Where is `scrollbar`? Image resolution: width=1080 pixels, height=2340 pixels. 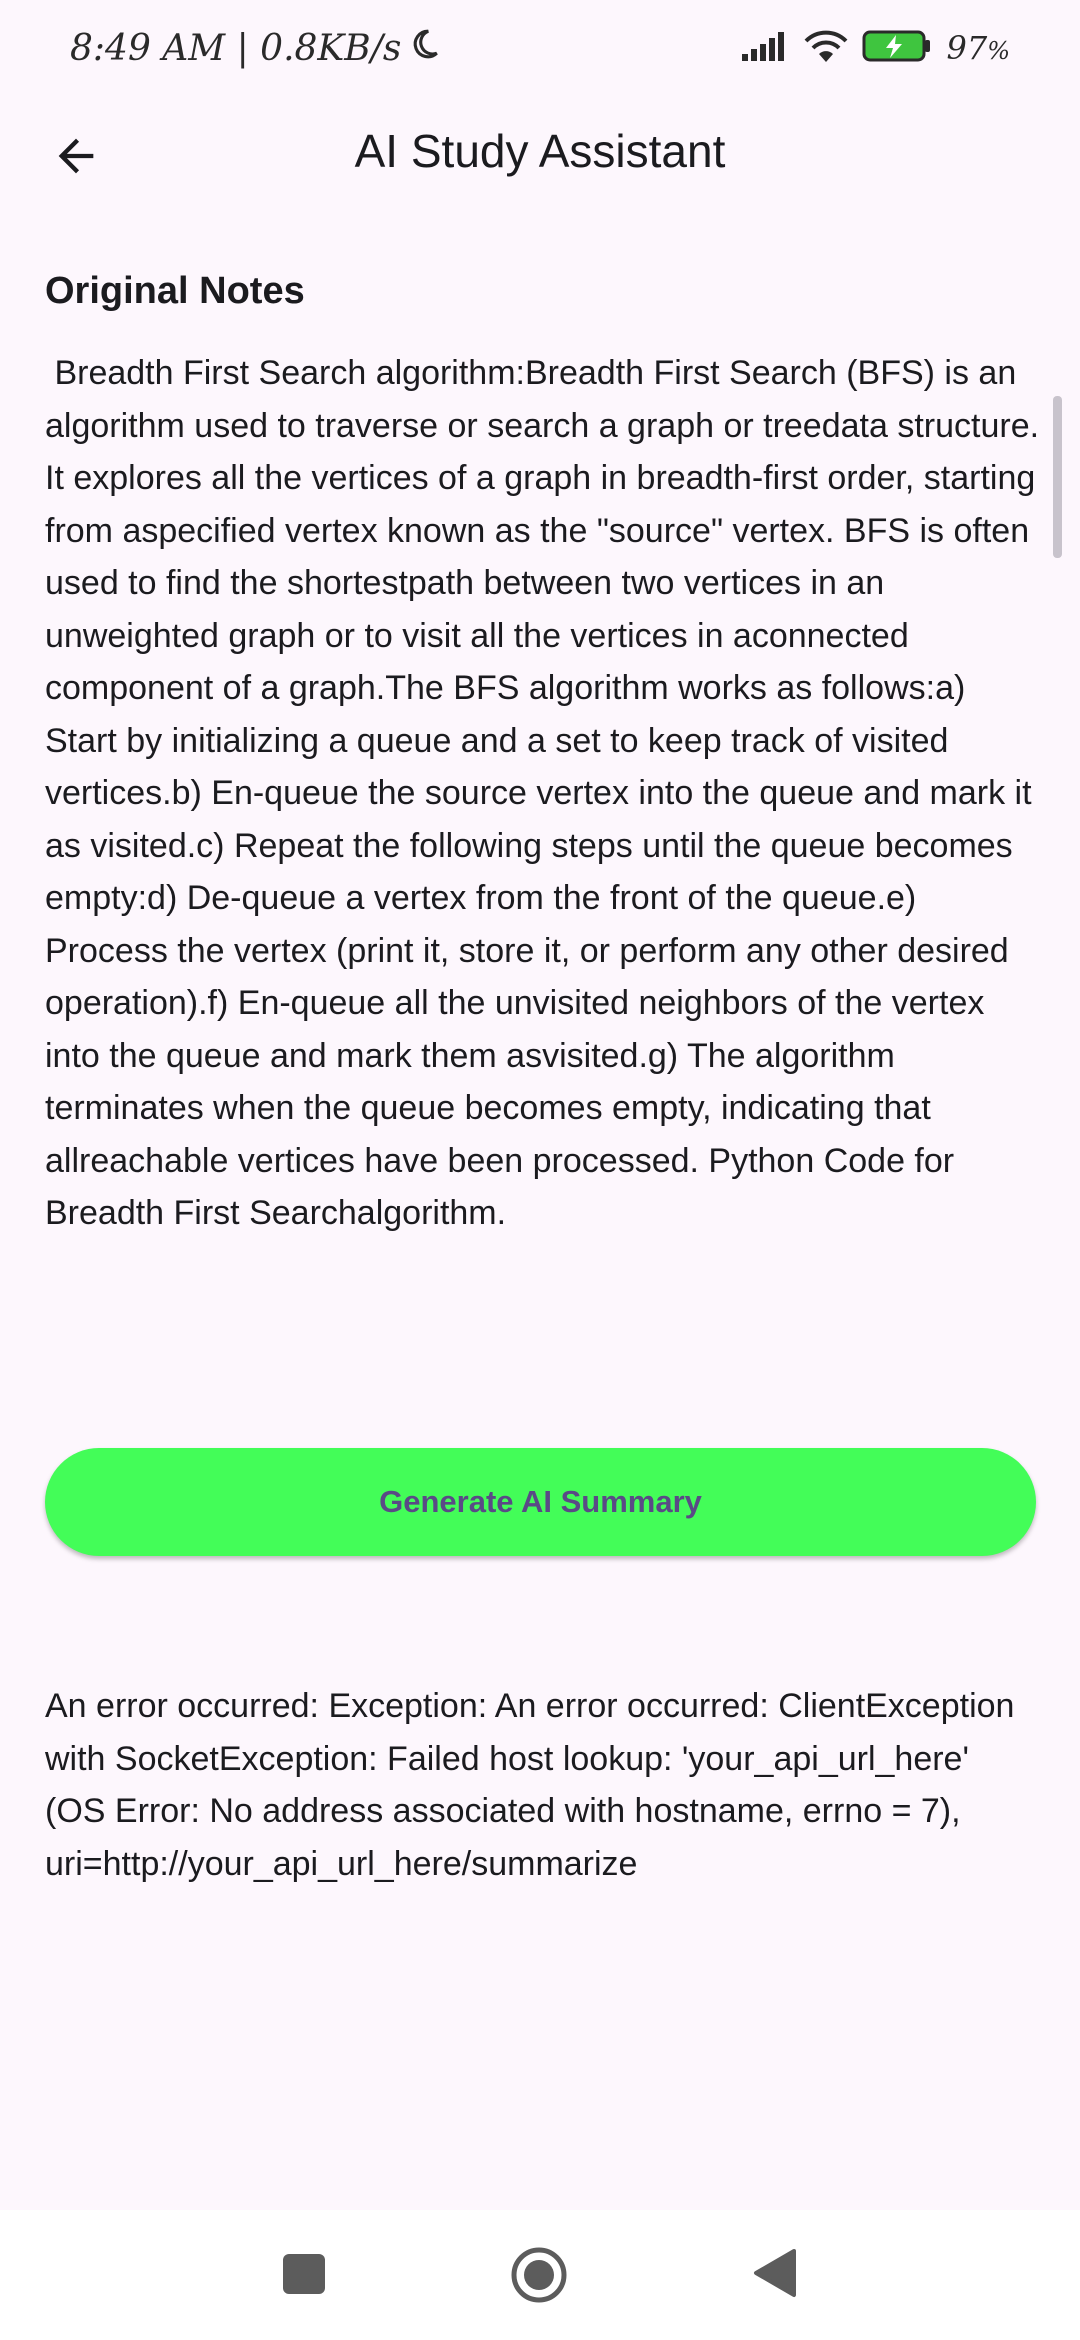
scrollbar is located at coordinates (1057, 477).